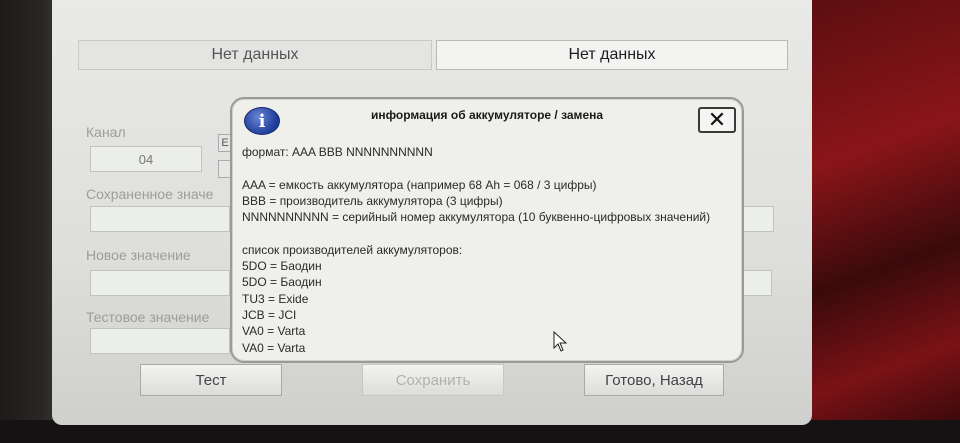 The height and width of the screenshot is (443, 960). I want to click on stored-value-field-right, so click(758, 219).